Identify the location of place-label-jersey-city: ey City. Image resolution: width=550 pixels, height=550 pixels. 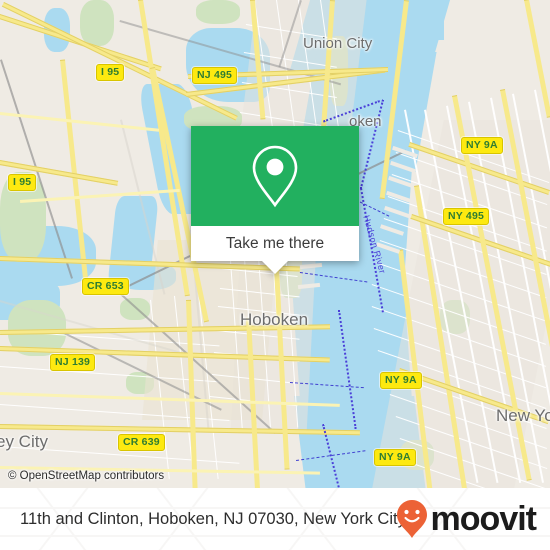
(24, 441).